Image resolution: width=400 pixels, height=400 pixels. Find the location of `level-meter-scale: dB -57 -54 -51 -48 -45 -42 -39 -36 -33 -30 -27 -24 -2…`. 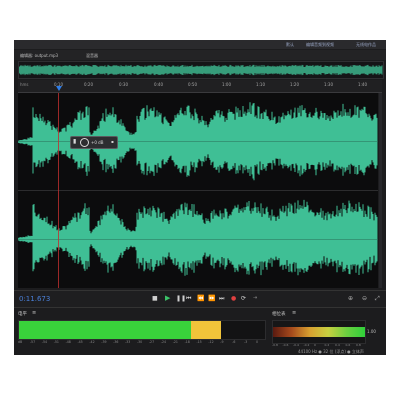

level-meter-scale: dB -57 -54 -51 -48 -45 -42 -39 -36 -33 -30 -27 -24 -2… is located at coordinates (141, 342).